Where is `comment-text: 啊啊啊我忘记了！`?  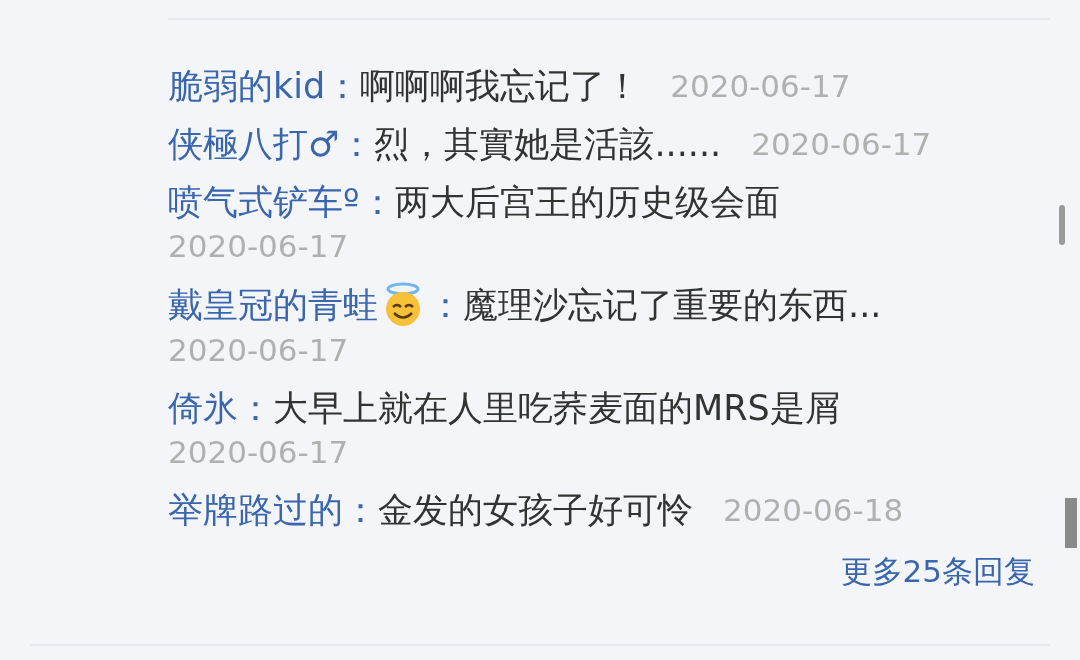
comment-text: 啊啊啊我忘记了！ is located at coordinates (500, 86).